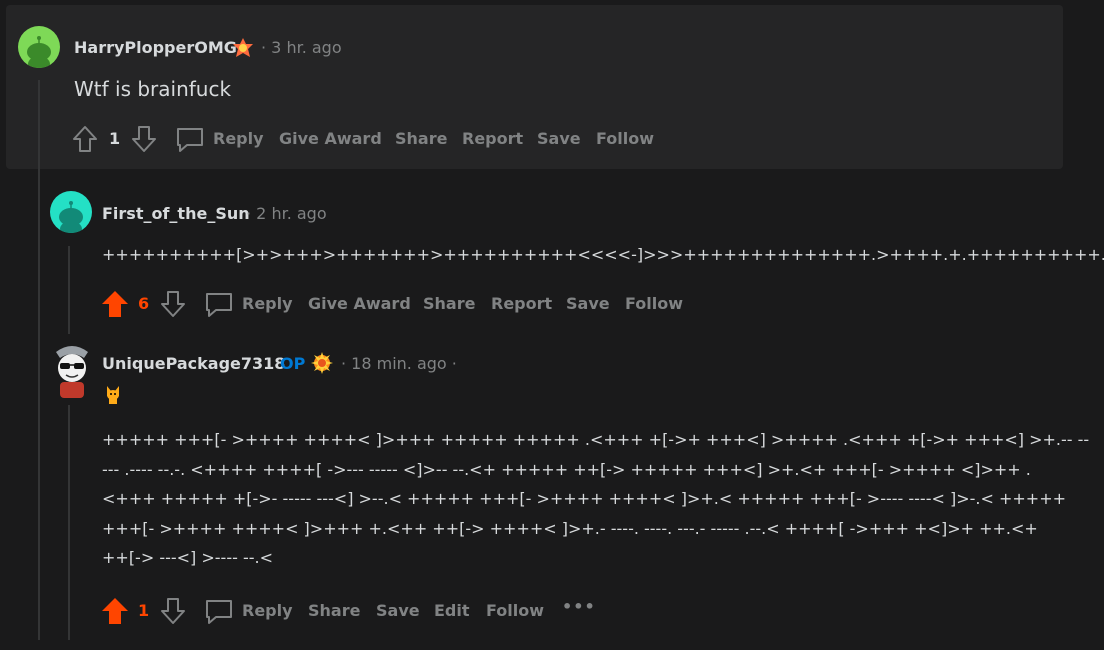 This screenshot has width=1104, height=650. What do you see at coordinates (113, 397) in the screenshot?
I see `cat-flair-icon` at bounding box center [113, 397].